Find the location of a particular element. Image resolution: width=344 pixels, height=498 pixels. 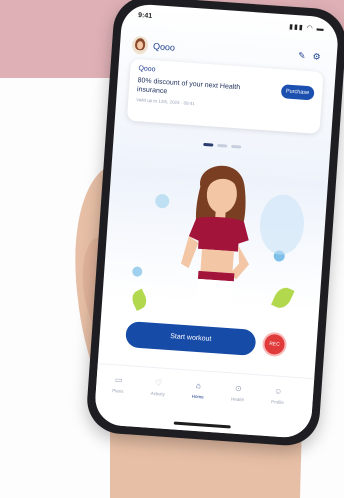

health-icon: ⊙ is located at coordinates (238, 388).